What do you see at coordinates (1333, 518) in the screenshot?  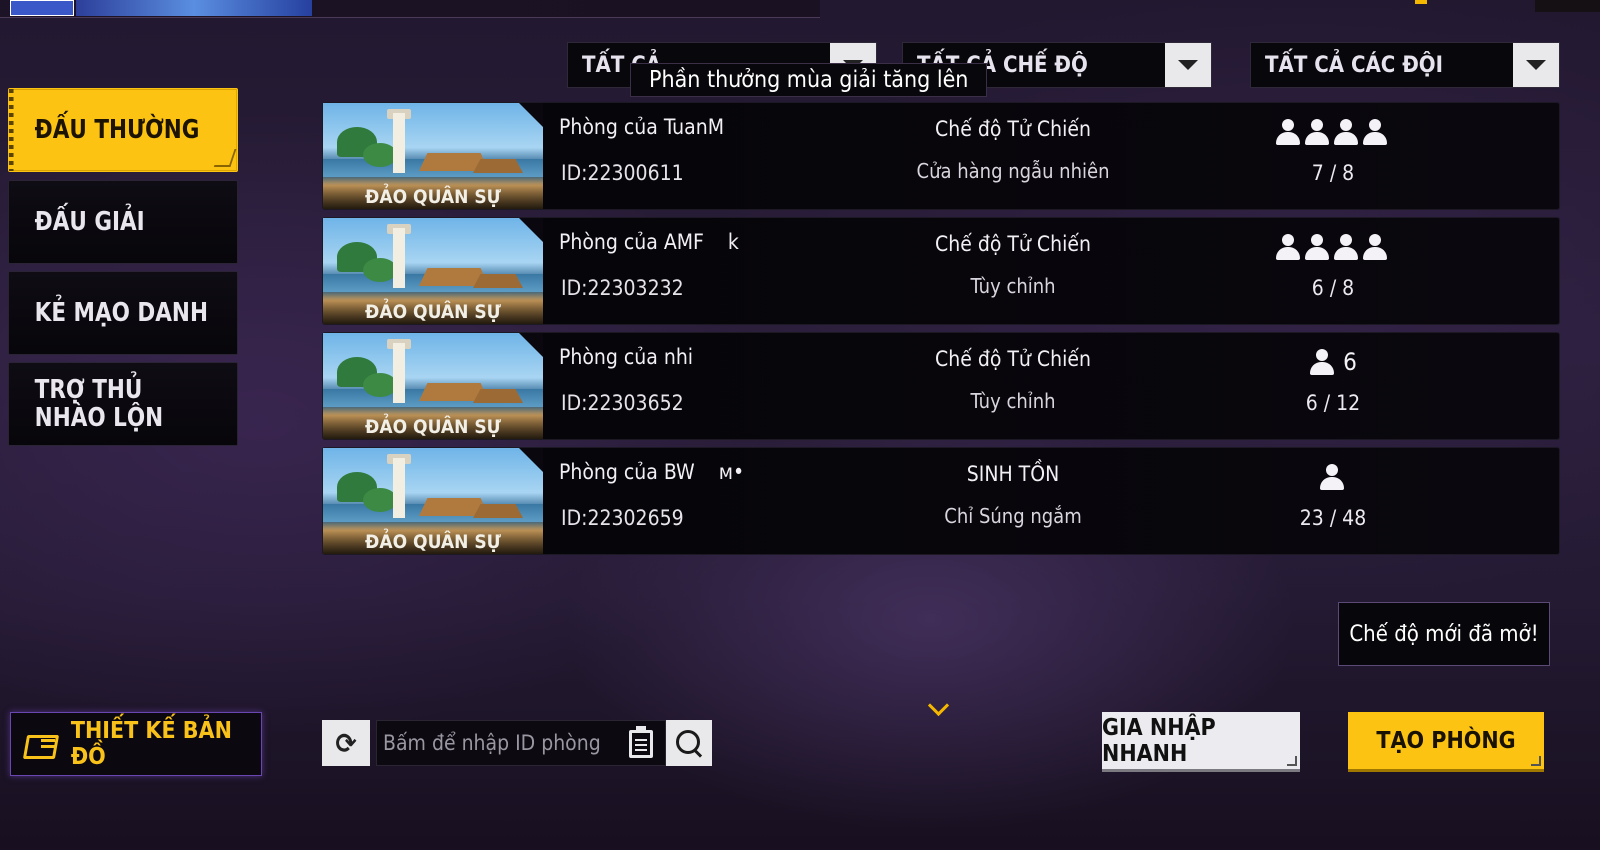 I see `player-count: 23 / 48` at bounding box center [1333, 518].